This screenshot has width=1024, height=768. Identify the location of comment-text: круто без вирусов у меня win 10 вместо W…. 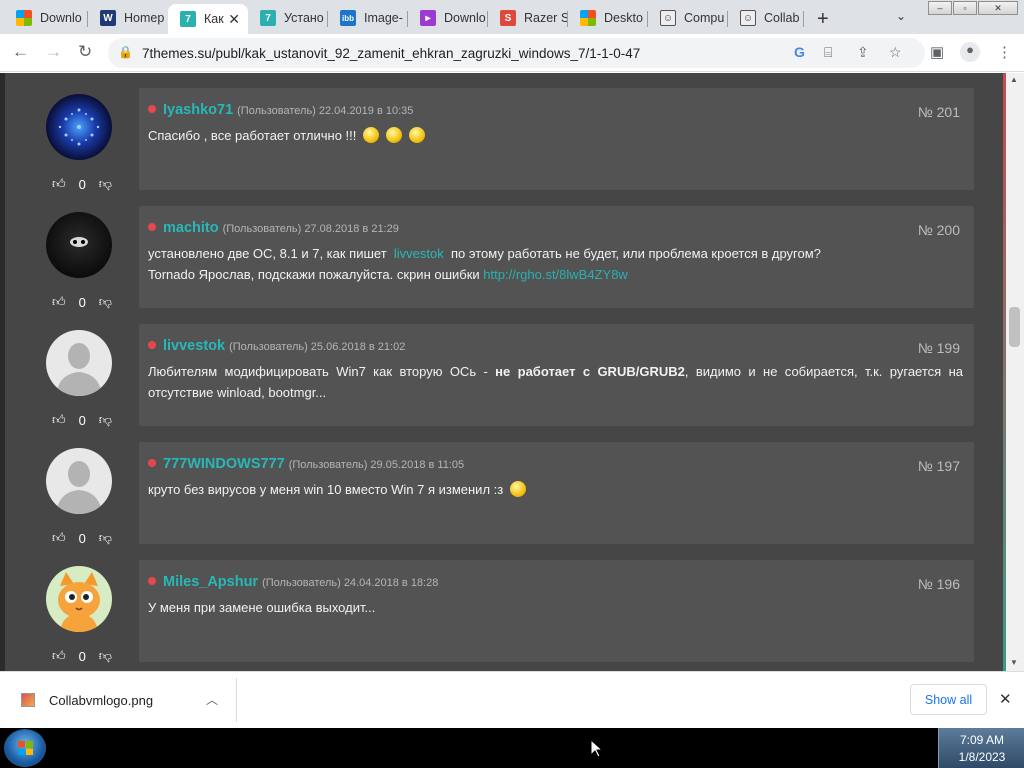
(555, 489).